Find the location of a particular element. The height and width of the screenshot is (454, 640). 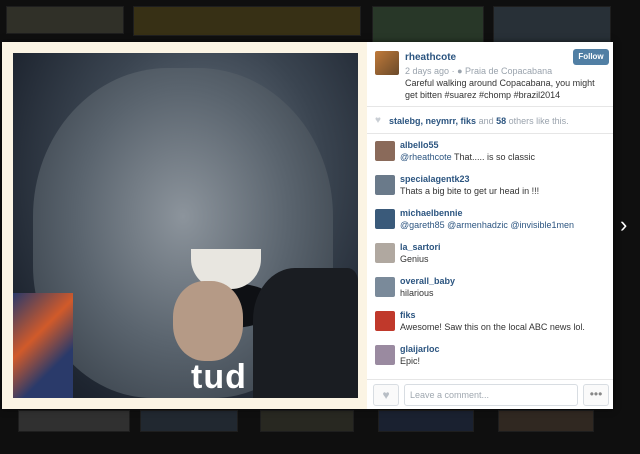

comment-text: Epic! is located at coordinates (410, 361).